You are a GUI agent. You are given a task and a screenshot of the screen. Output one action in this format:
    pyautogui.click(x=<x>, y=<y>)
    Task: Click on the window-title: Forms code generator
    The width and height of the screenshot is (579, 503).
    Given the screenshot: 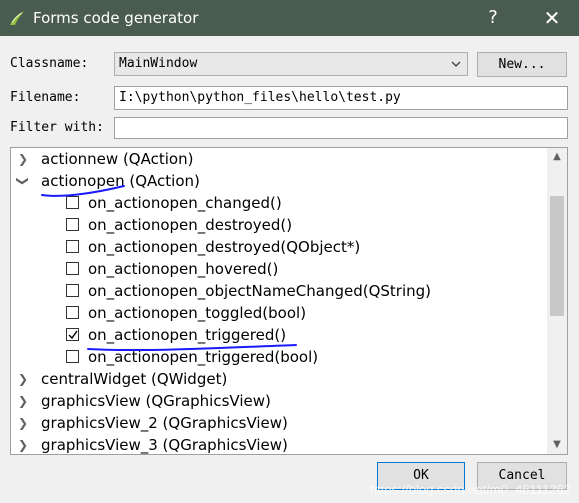 What is the action you would take?
    pyautogui.click(x=116, y=18)
    